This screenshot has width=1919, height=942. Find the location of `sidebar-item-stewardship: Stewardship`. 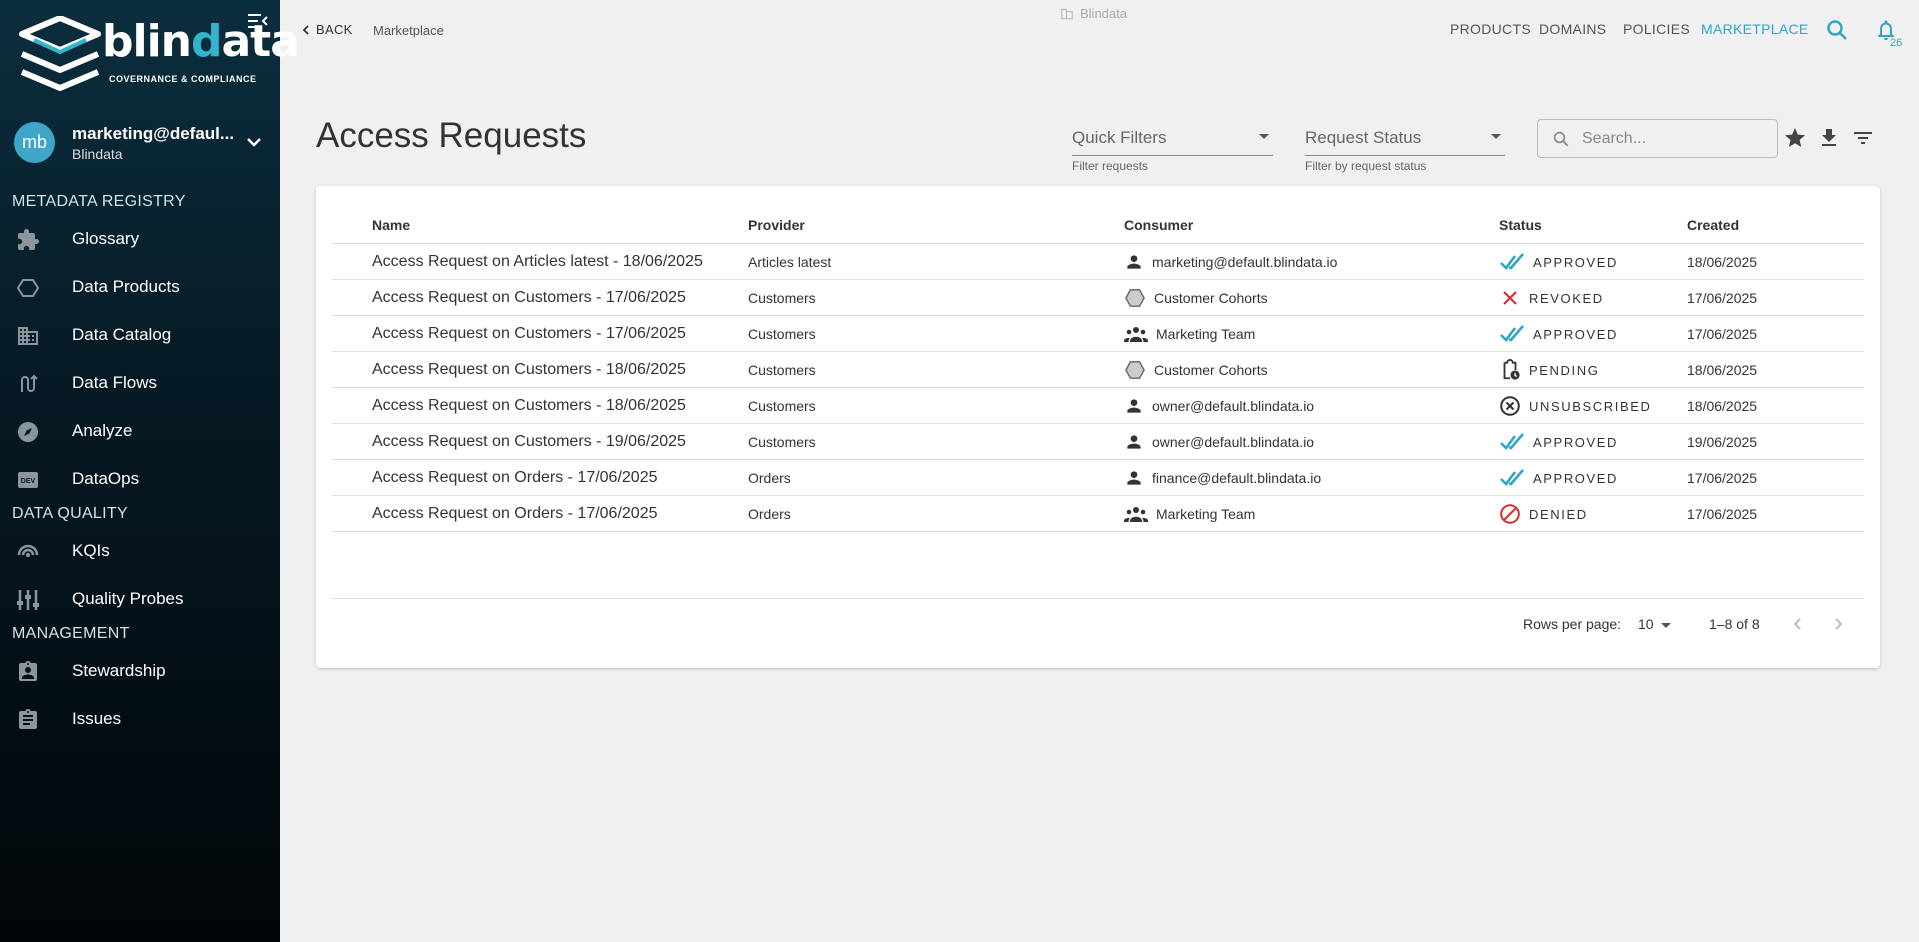

sidebar-item-stewardship: Stewardship is located at coordinates (140, 671).